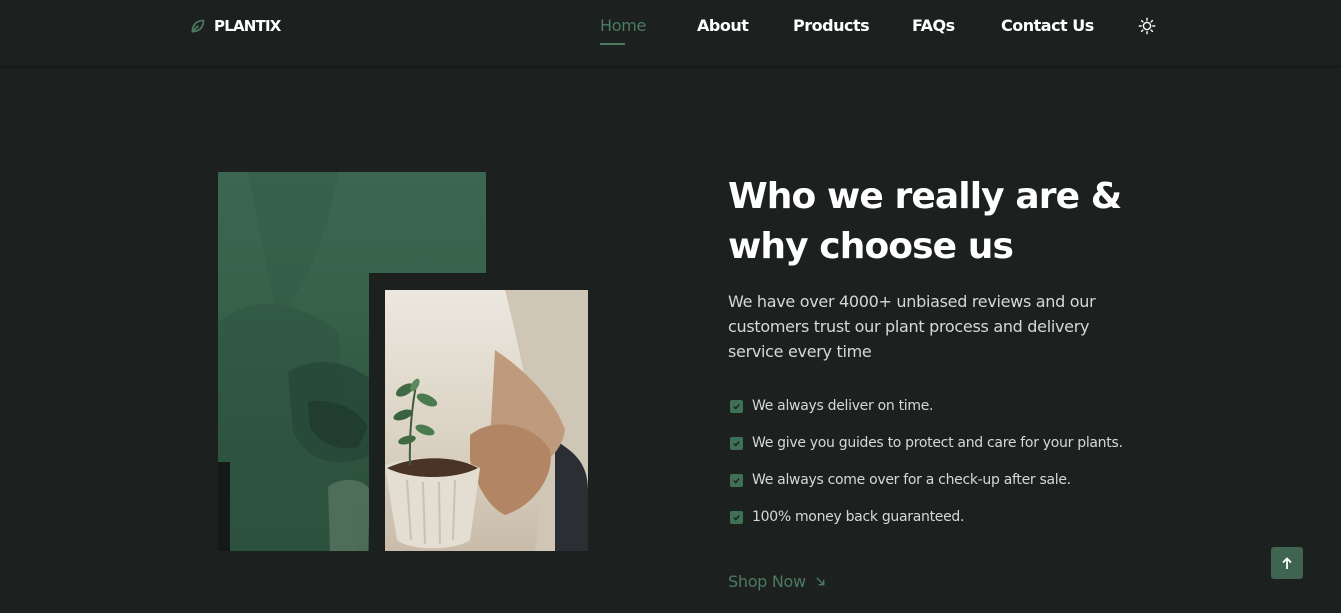 This screenshot has width=1341, height=613. I want to click on nav-about: About, so click(723, 26).